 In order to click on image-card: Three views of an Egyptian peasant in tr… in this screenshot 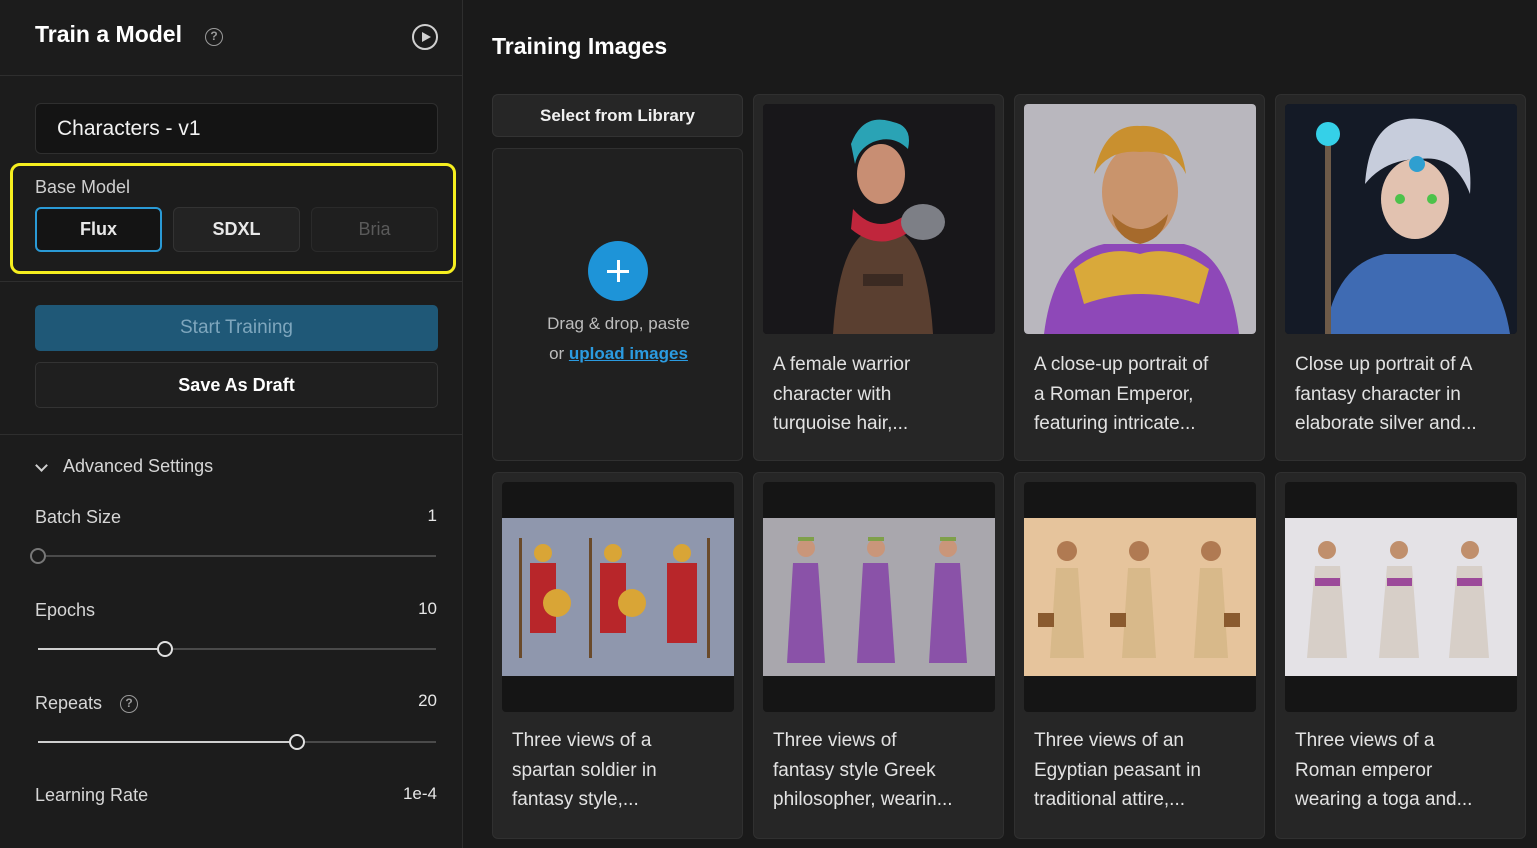, I will do `click(1139, 655)`.